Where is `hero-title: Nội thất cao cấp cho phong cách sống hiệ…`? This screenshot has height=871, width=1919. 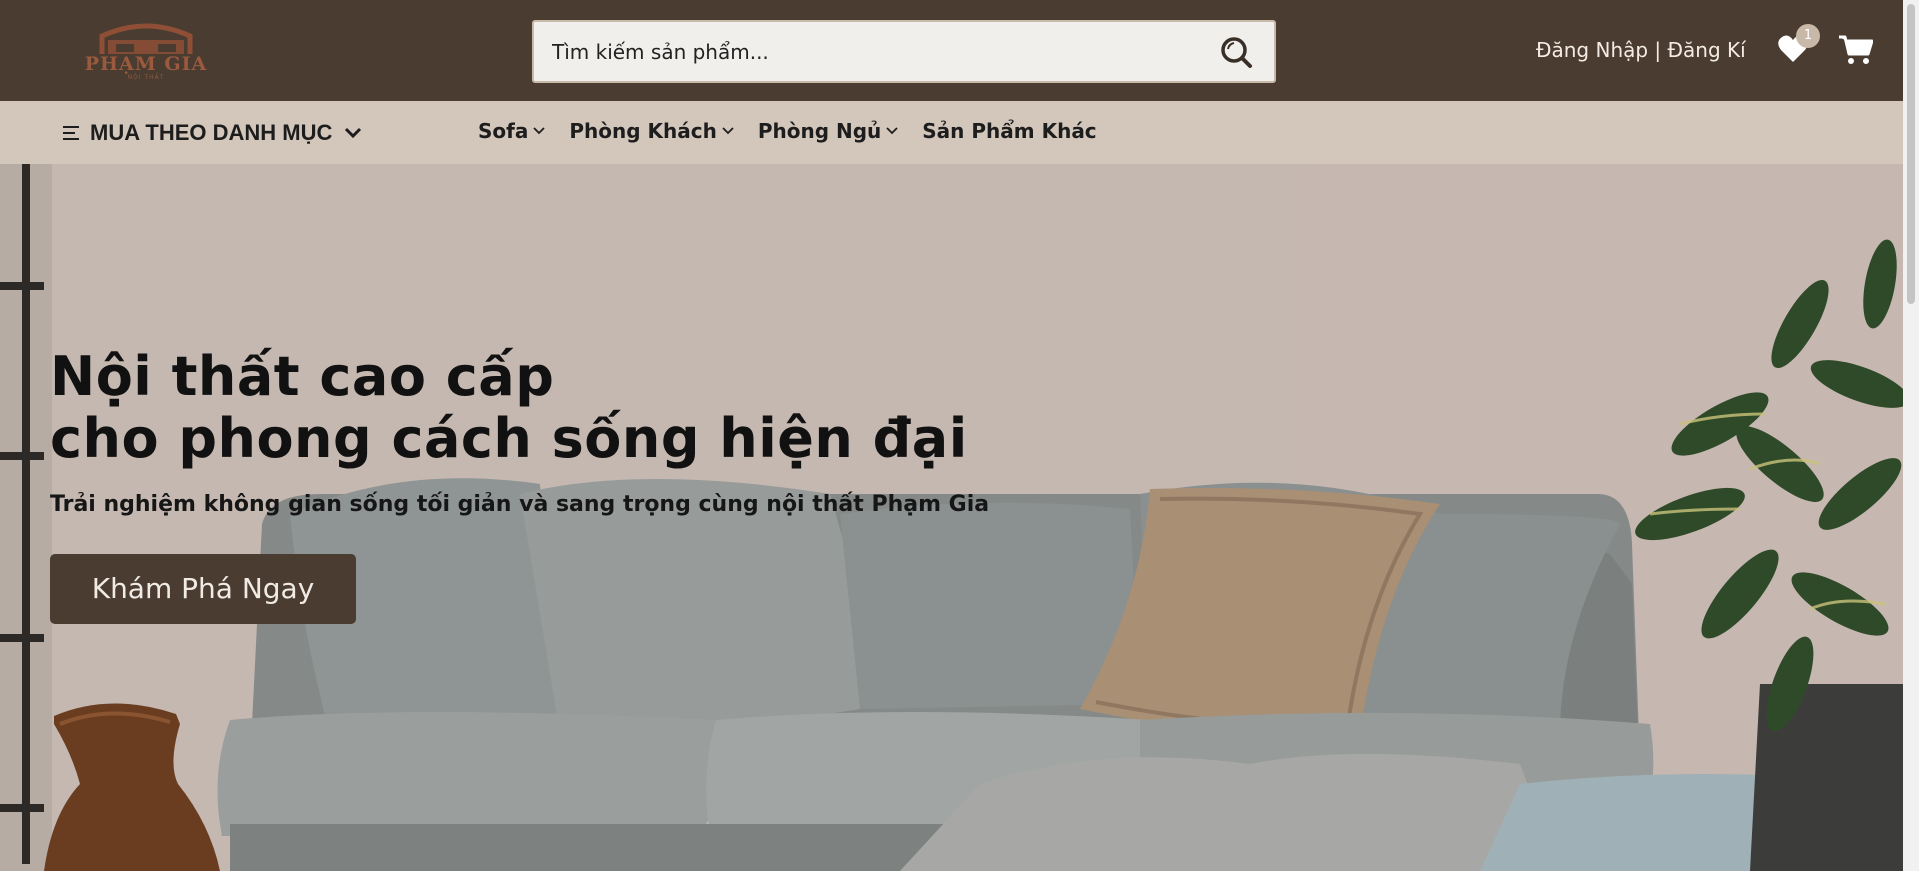
hero-title: Nội thất cao cấp cho phong cách sống hiệ… is located at coordinates (509, 408).